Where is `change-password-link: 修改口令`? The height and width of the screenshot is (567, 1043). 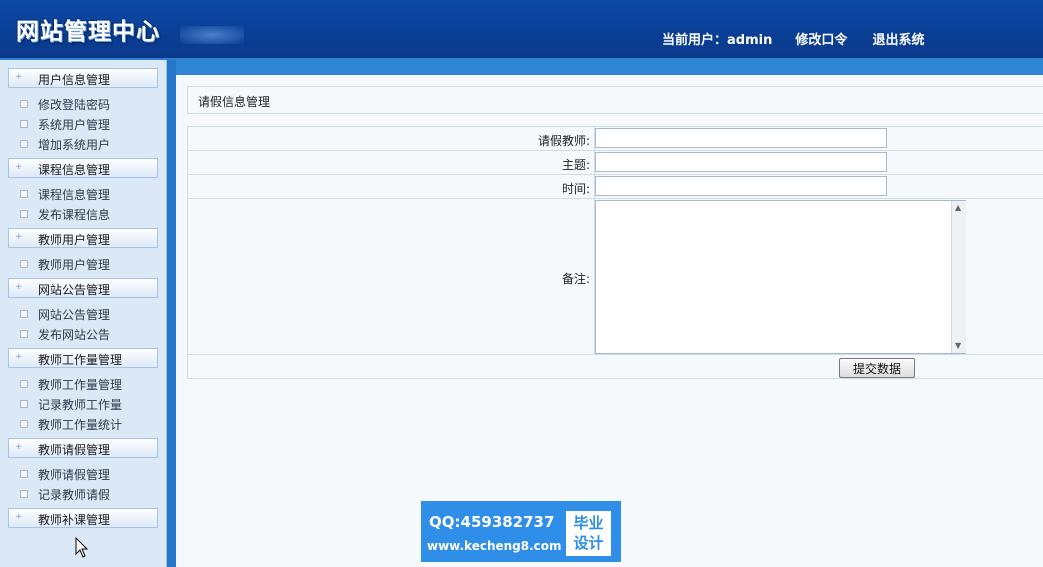
change-password-link: 修改口令 is located at coordinates (821, 40).